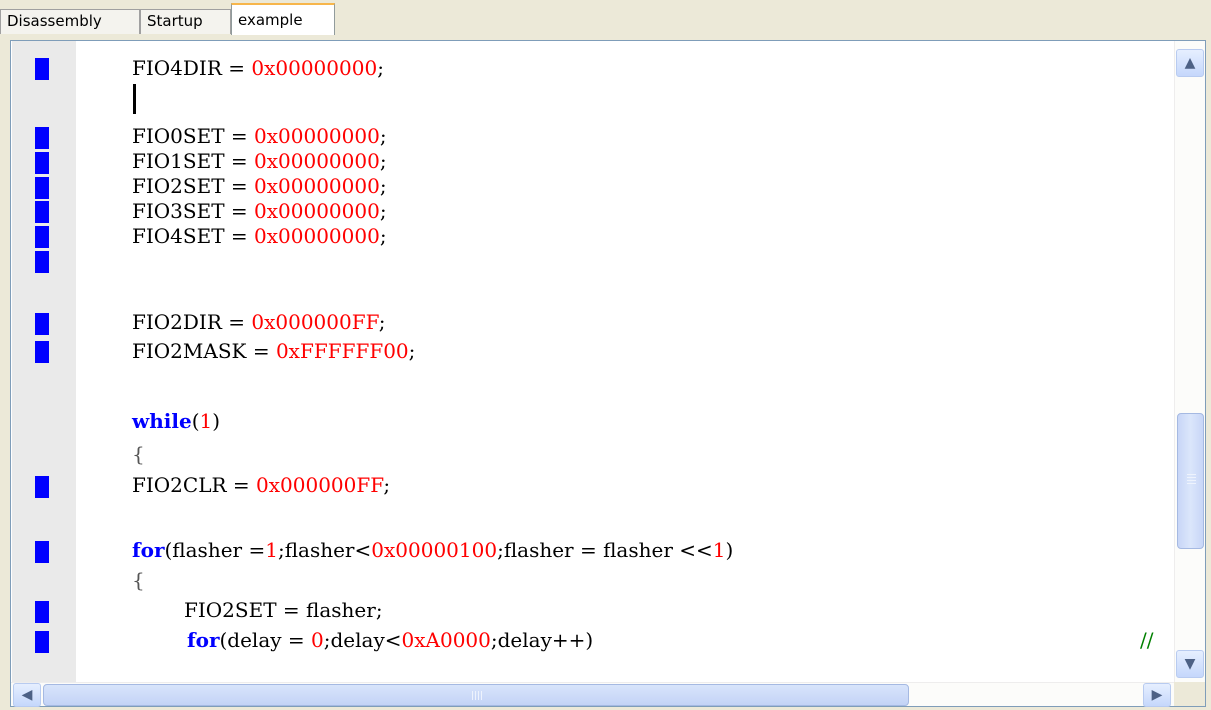 This screenshot has height=710, width=1211. I want to click on tab-disassembly: Disassembly, so click(70, 21).